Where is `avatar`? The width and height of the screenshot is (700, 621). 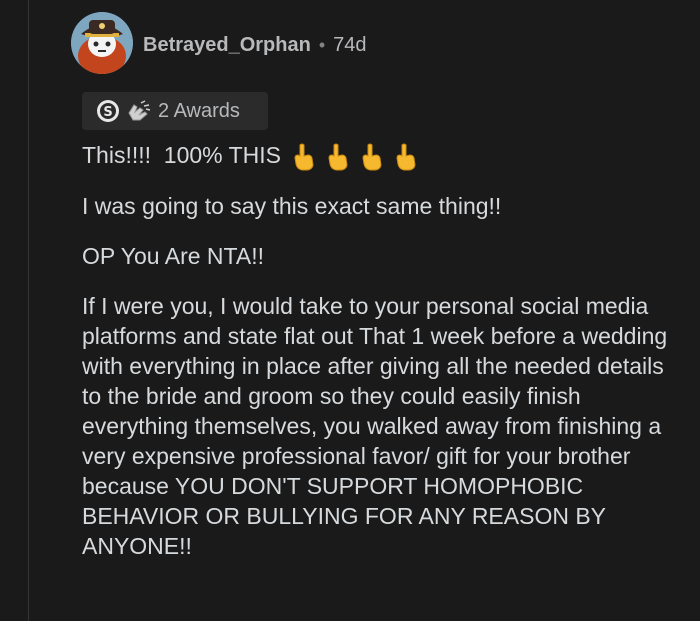
avatar is located at coordinates (102, 43).